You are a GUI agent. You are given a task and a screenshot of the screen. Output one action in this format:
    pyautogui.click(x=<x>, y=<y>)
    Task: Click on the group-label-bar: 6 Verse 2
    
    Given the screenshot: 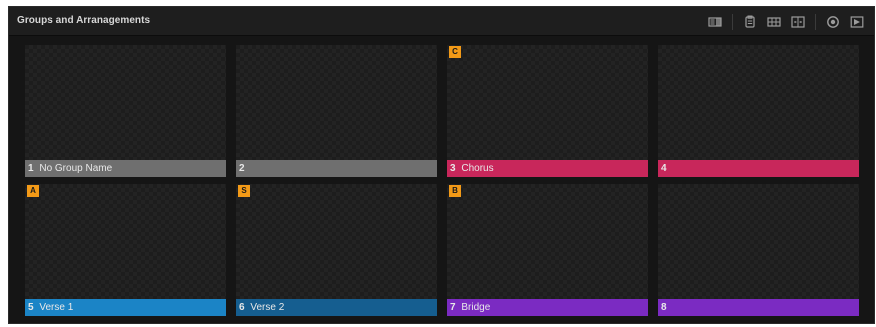 What is the action you would take?
    pyautogui.click(x=336, y=307)
    